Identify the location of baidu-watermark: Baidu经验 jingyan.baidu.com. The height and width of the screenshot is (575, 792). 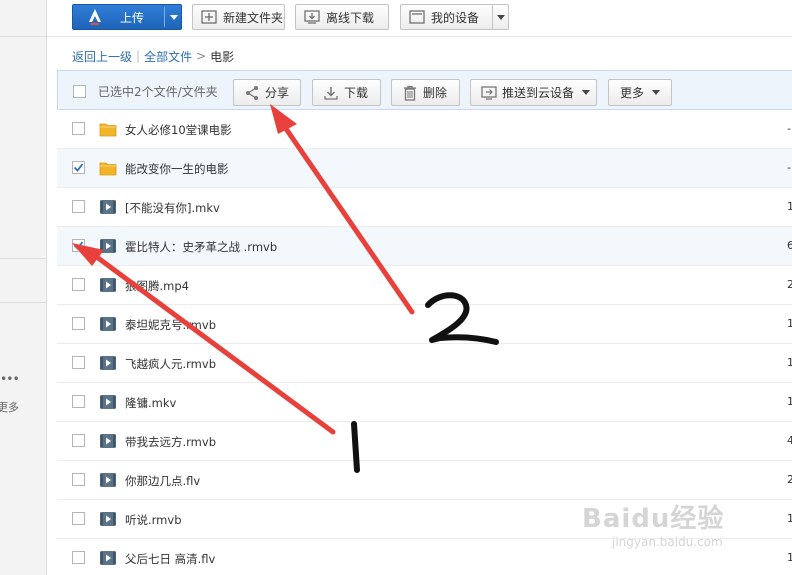
(653, 523).